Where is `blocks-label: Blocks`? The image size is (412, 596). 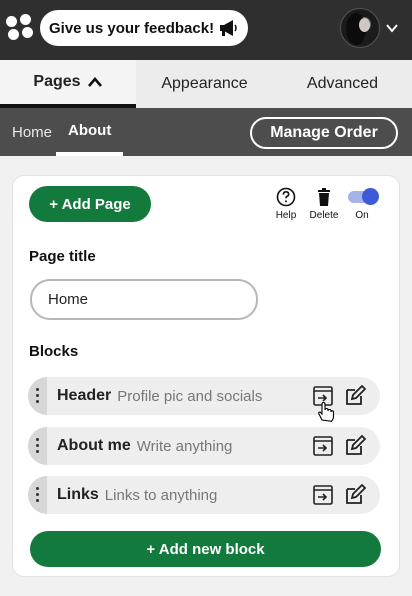 blocks-label: Blocks is located at coordinates (54, 351).